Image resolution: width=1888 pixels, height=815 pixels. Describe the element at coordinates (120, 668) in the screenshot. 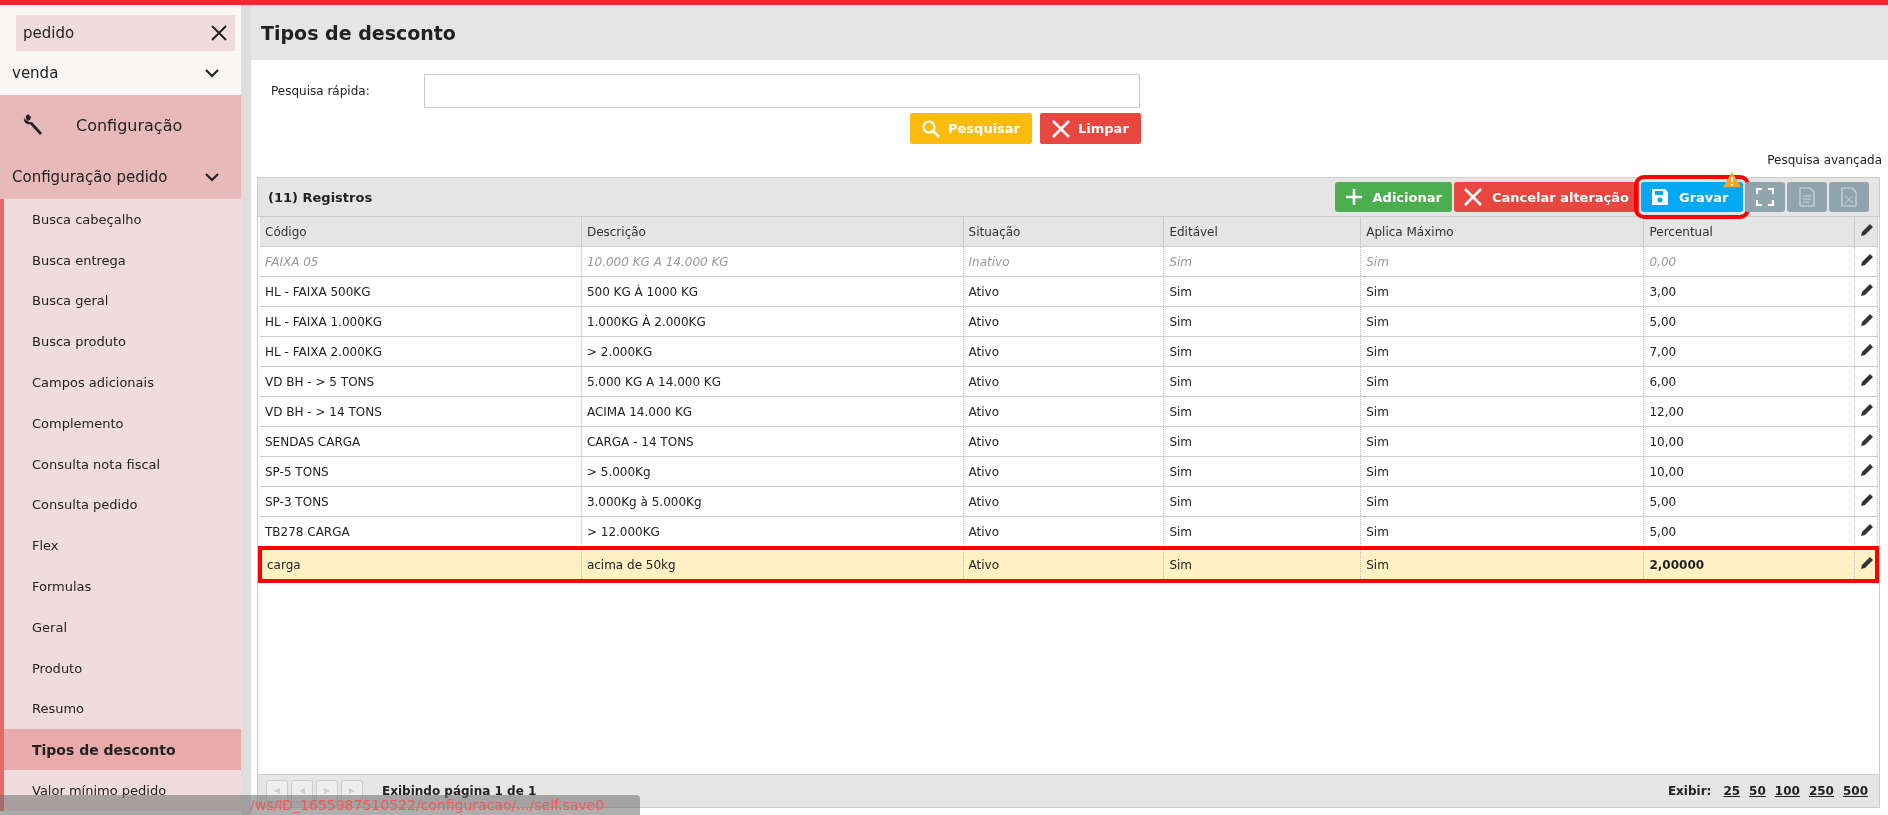

I see `menu-item: Produto` at that location.